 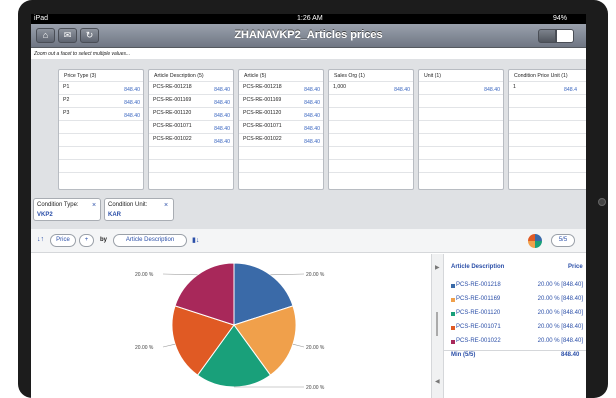 I want to click on measure-button: Price, so click(x=63, y=240).